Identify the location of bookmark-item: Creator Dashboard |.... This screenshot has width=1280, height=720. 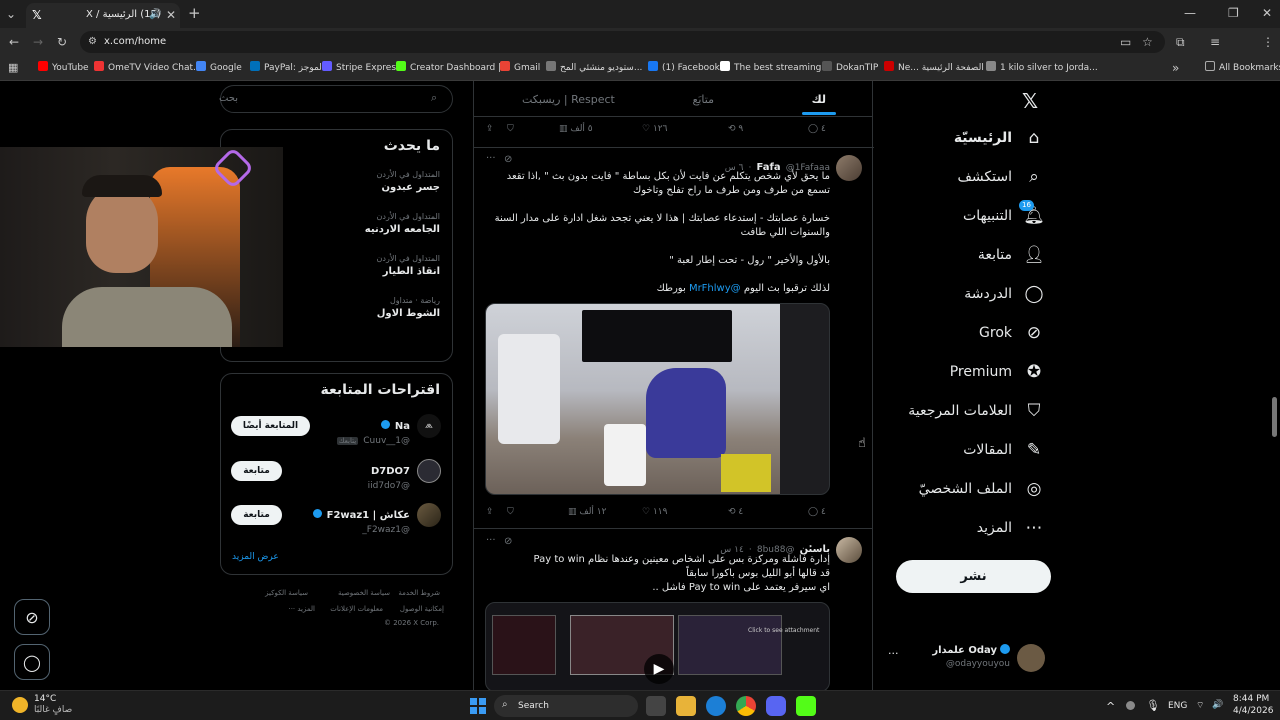
(453, 67).